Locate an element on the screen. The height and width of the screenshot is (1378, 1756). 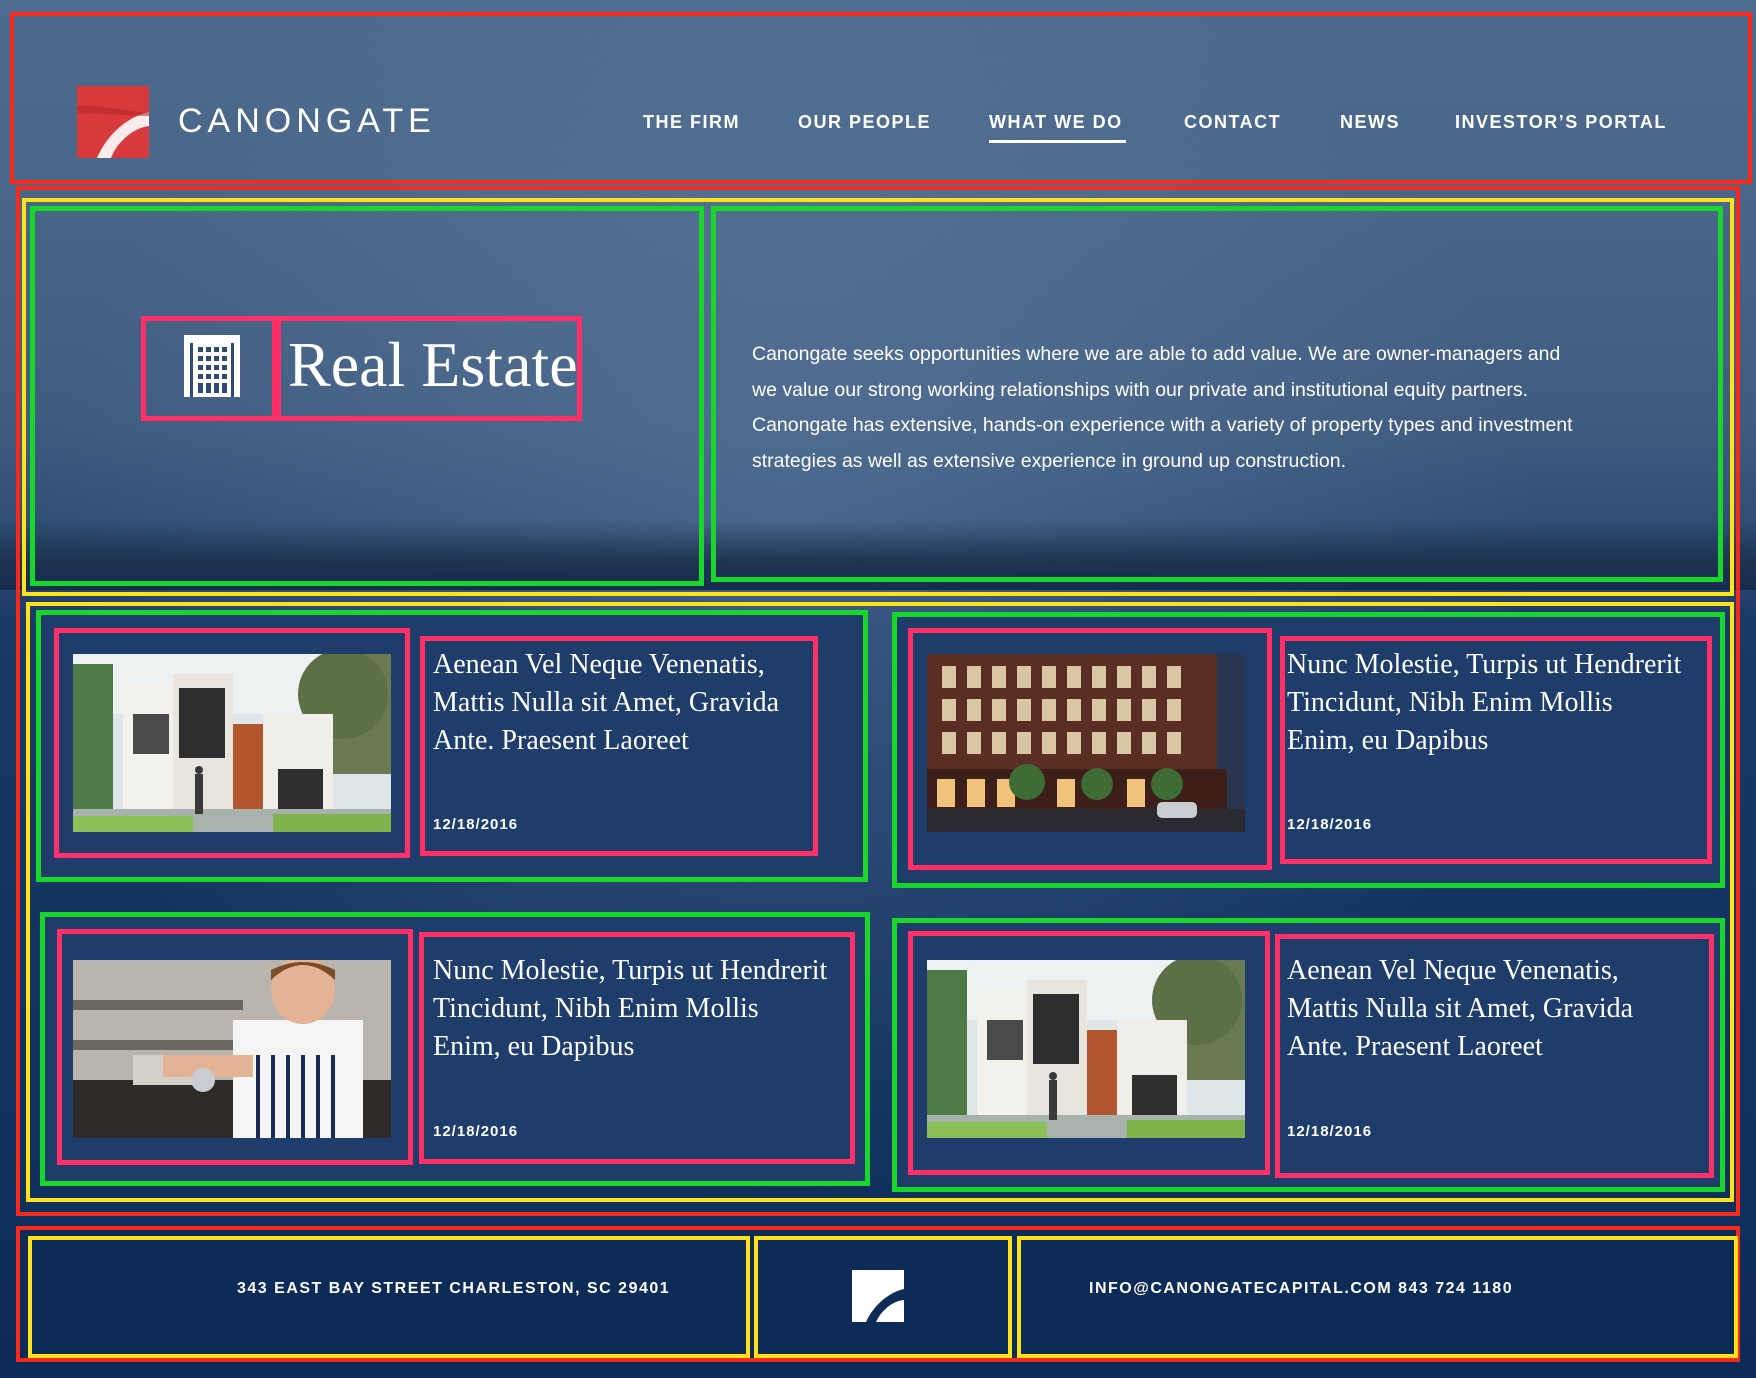
annotation-box-header is located at coordinates (881, 98).